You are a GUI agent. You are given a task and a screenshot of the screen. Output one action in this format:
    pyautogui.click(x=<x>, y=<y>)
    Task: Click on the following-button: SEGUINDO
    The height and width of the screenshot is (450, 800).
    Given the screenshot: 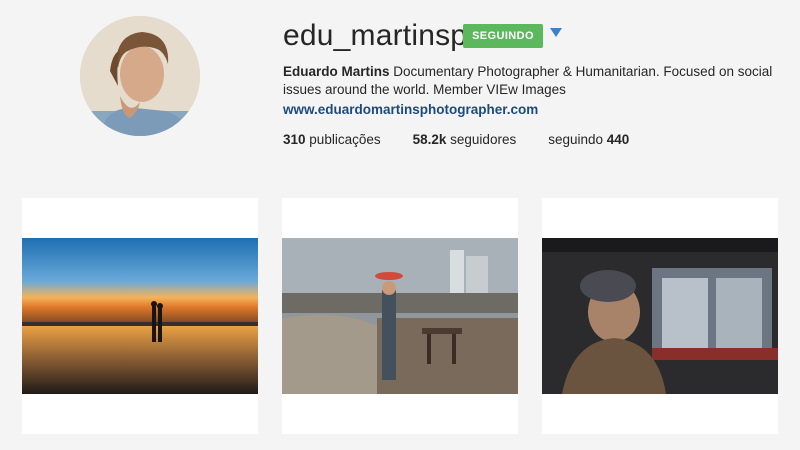 What is the action you would take?
    pyautogui.click(x=503, y=36)
    